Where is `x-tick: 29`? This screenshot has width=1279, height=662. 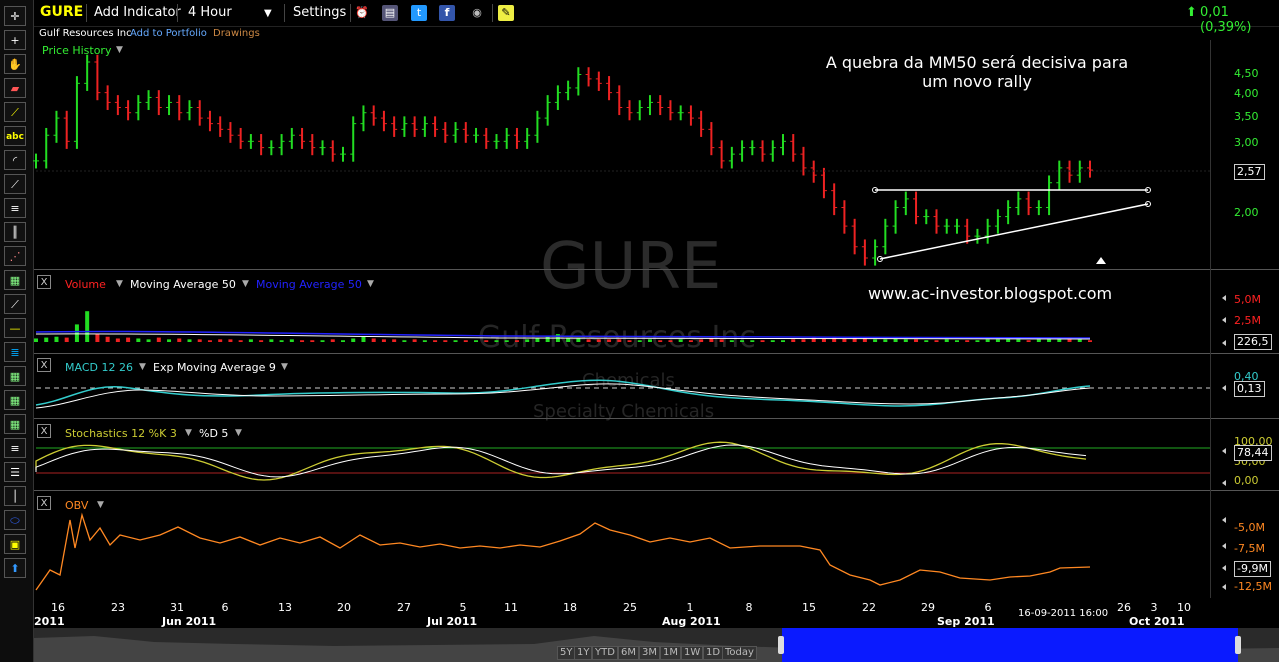
x-tick: 29 is located at coordinates (928, 607).